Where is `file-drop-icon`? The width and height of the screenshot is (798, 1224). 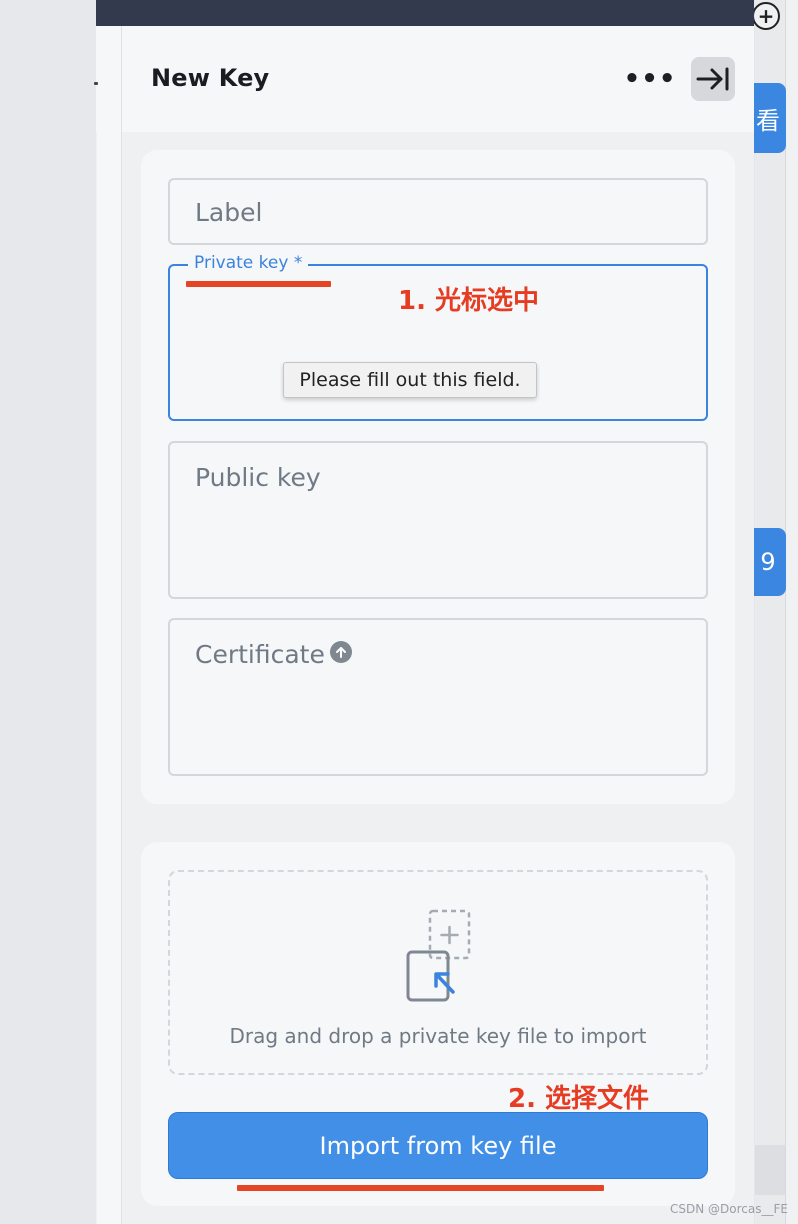
file-drop-icon is located at coordinates (438, 955).